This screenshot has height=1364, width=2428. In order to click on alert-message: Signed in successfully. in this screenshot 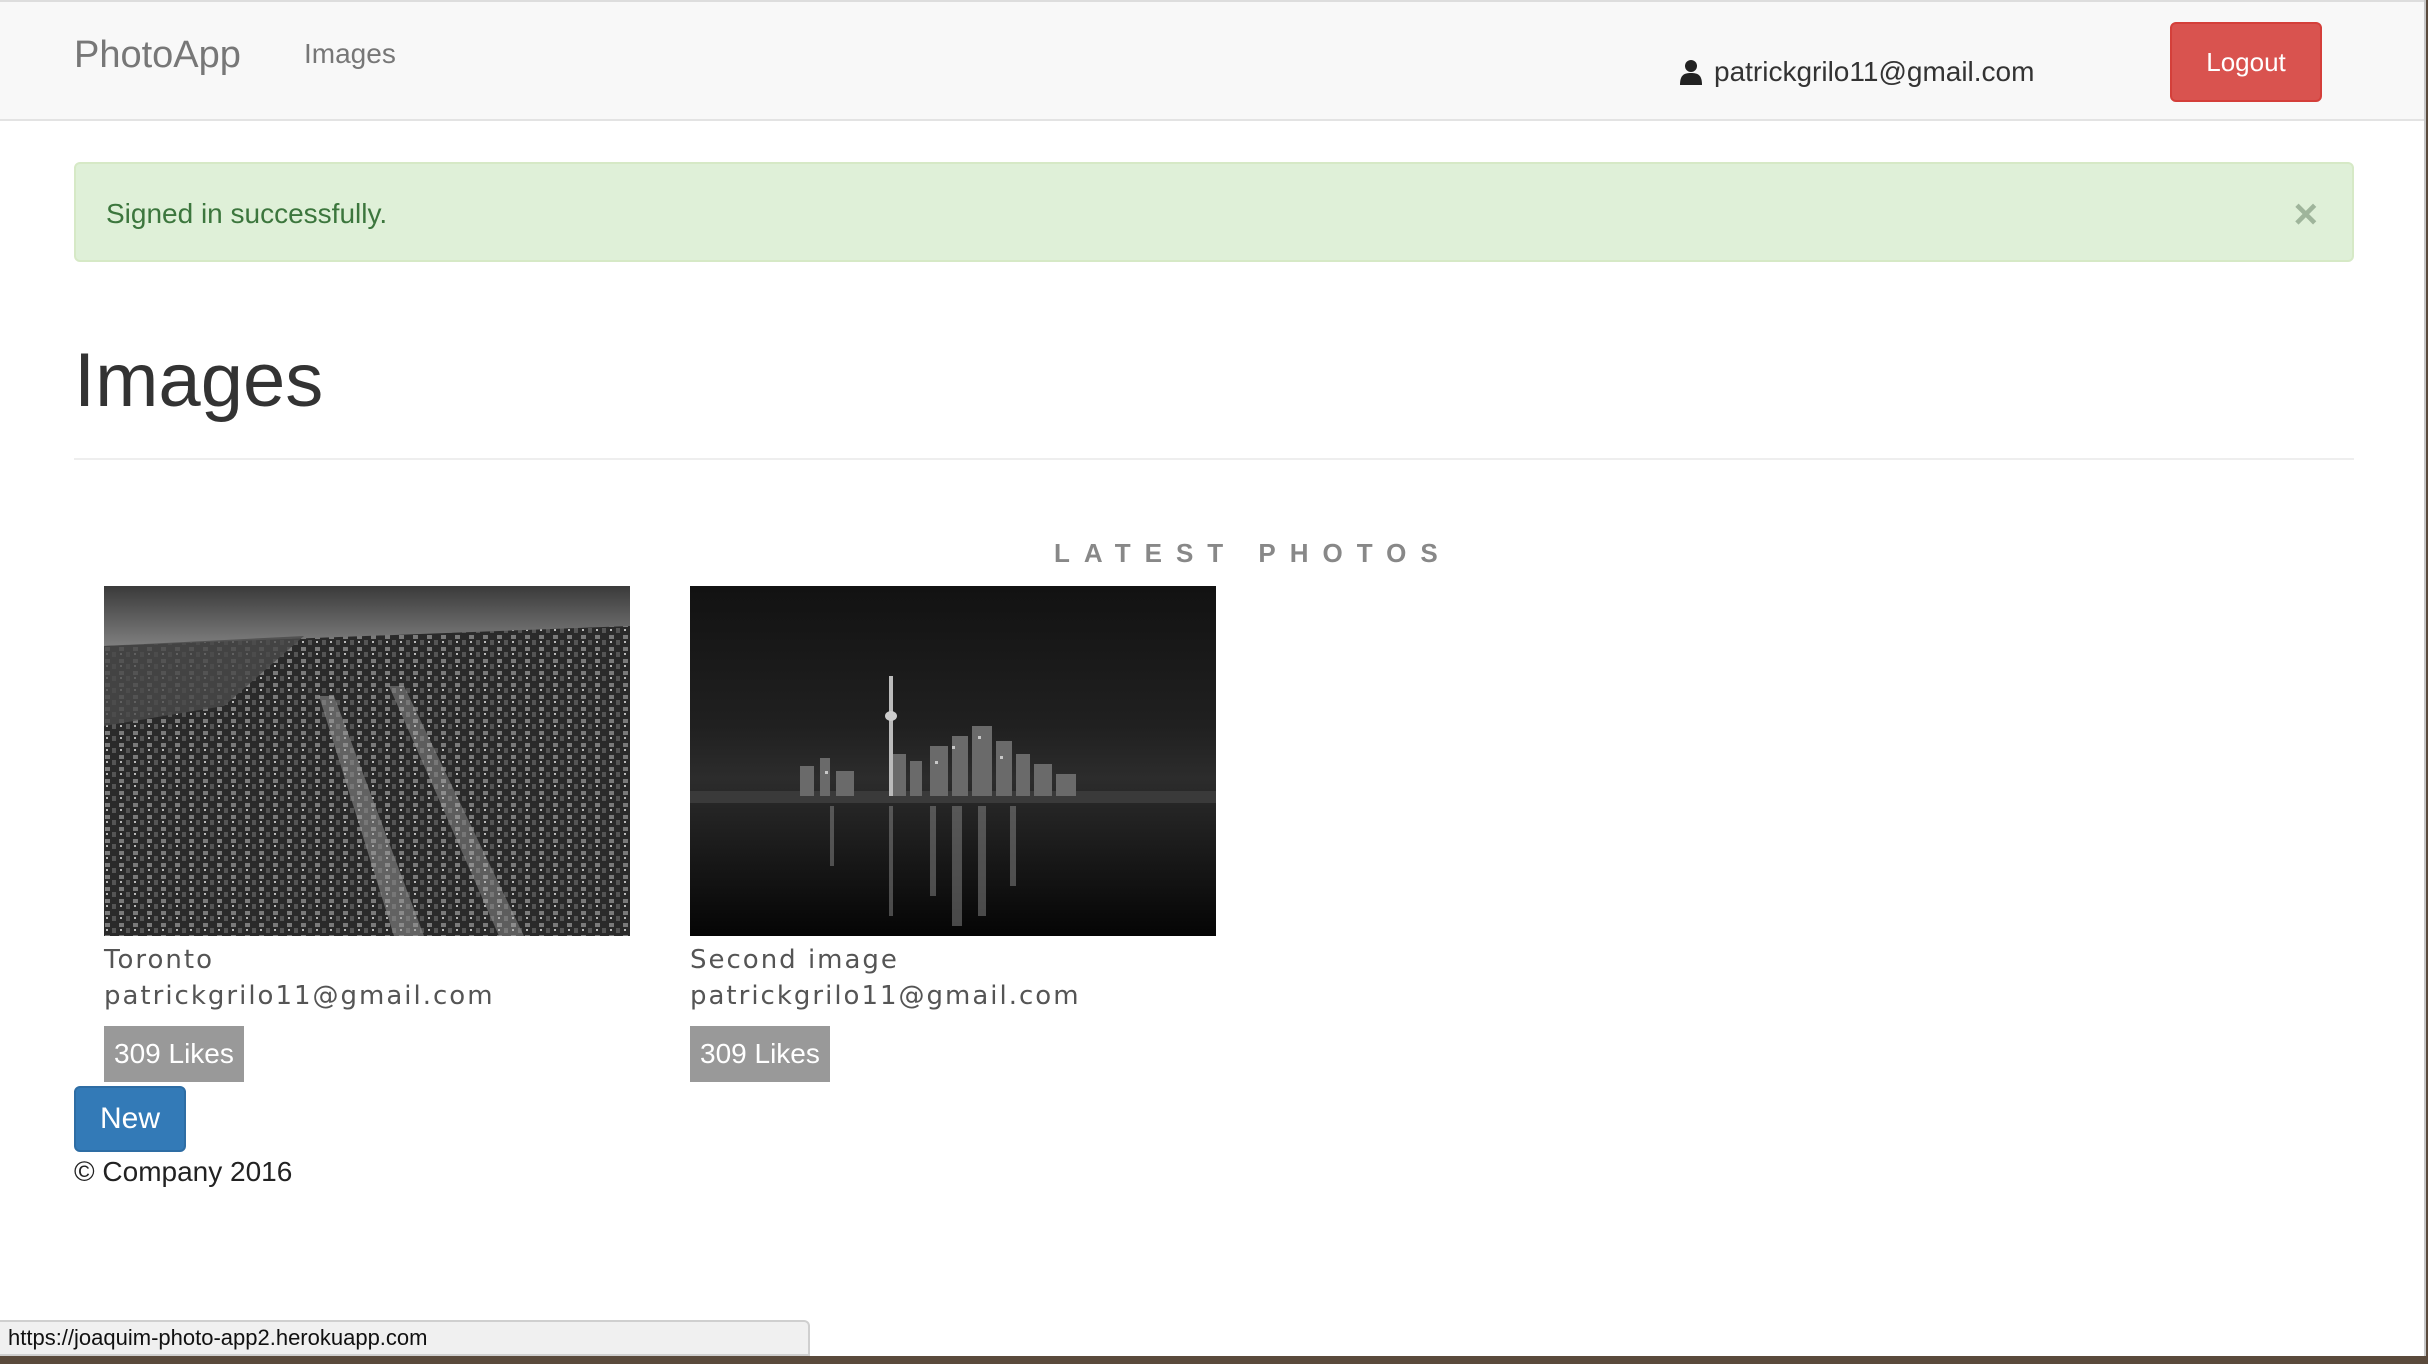, I will do `click(247, 213)`.